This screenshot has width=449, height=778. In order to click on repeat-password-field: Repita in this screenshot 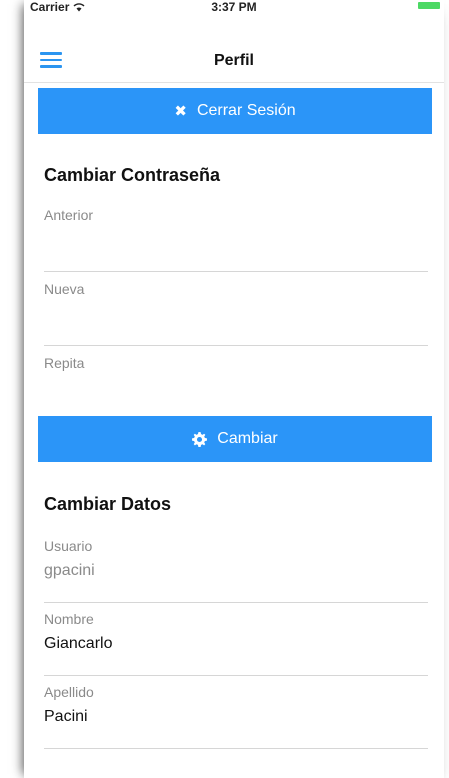, I will do `click(236, 387)`.